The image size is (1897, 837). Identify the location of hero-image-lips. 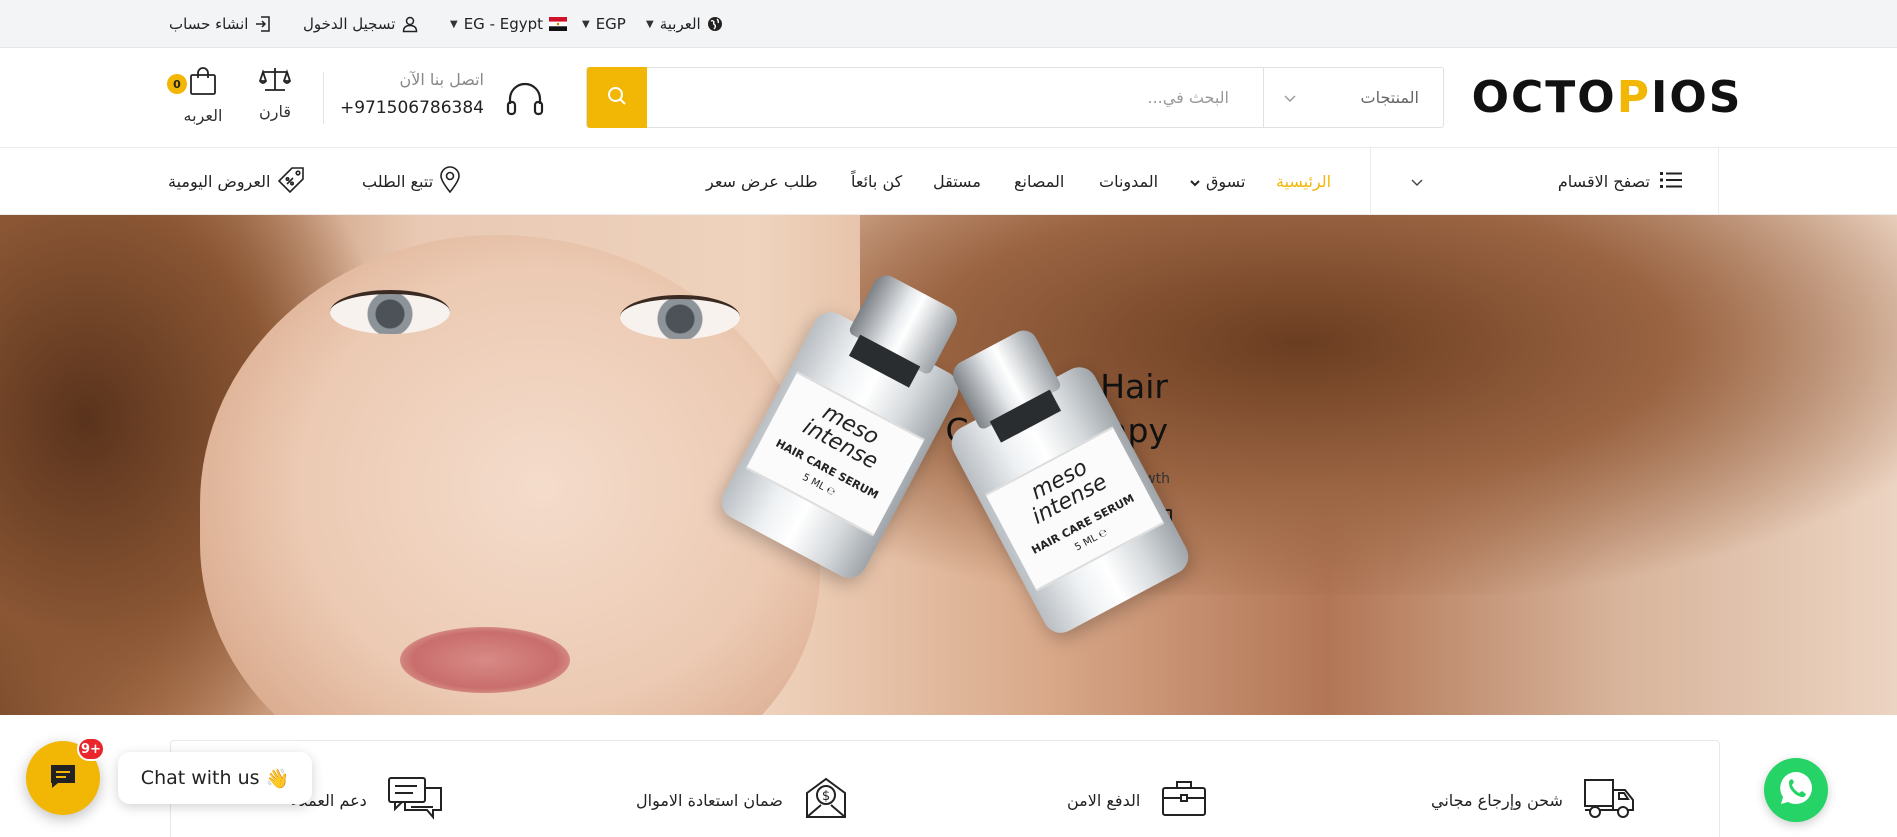
(485, 660).